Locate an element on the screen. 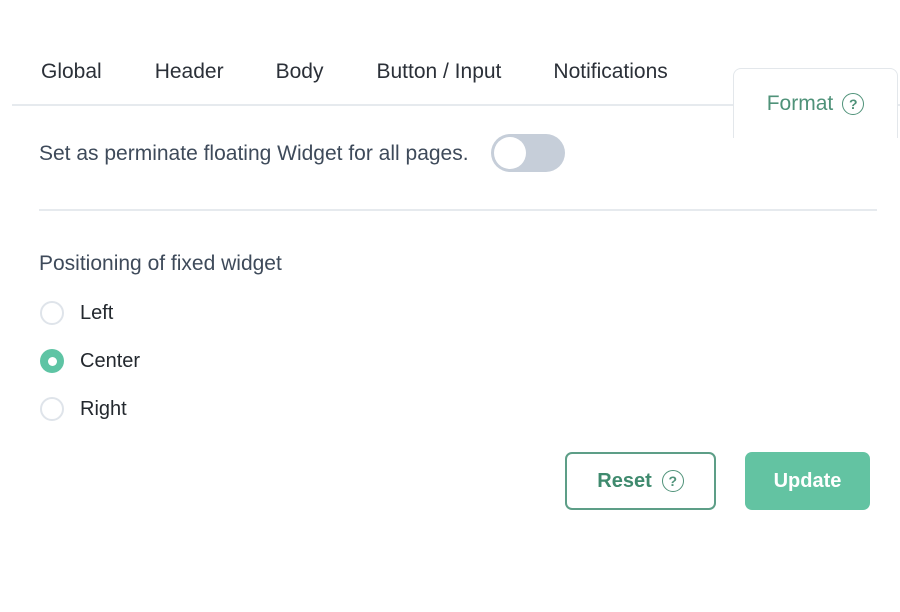 The height and width of the screenshot is (612, 900). section-divider is located at coordinates (458, 210).